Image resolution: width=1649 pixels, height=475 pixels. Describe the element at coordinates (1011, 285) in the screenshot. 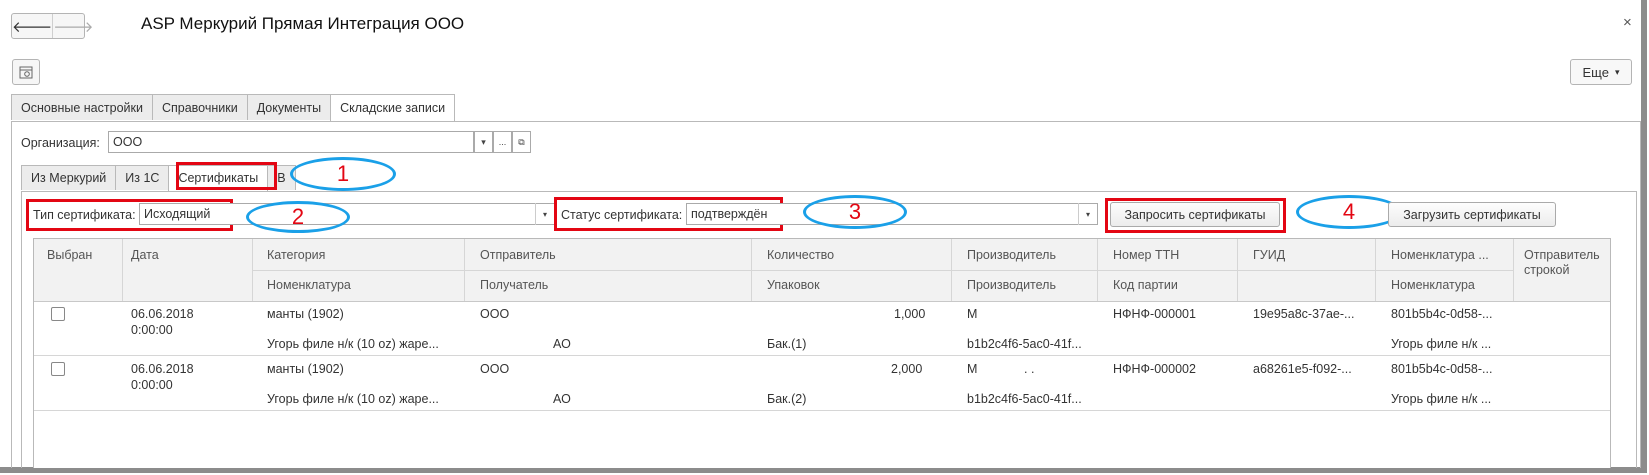

I see `column-header-producer-2: Производитель` at that location.